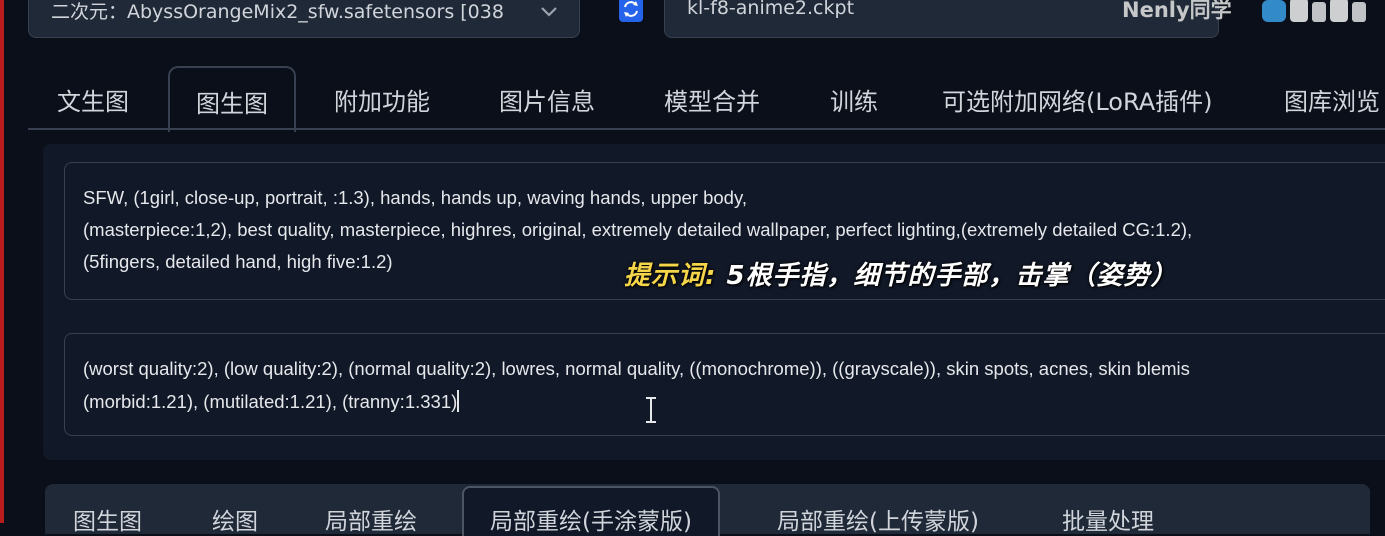 The height and width of the screenshot is (536, 1385). I want to click on vae-value: kl-f8-anime2.ckpt, so click(771, 9).